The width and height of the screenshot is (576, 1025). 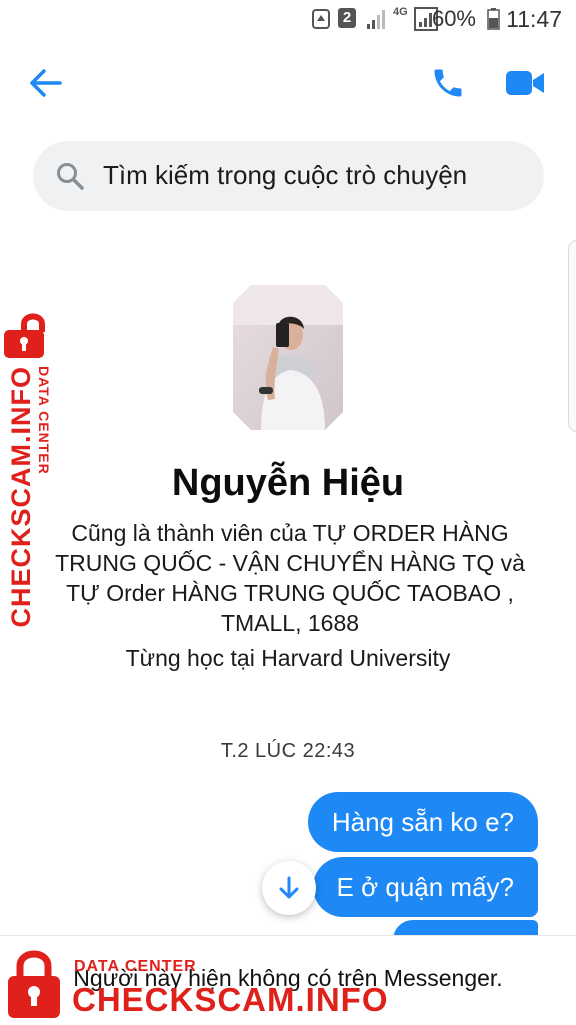 What do you see at coordinates (288, 751) in the screenshot?
I see `message-timestamp: T.2 LÚC 22:43` at bounding box center [288, 751].